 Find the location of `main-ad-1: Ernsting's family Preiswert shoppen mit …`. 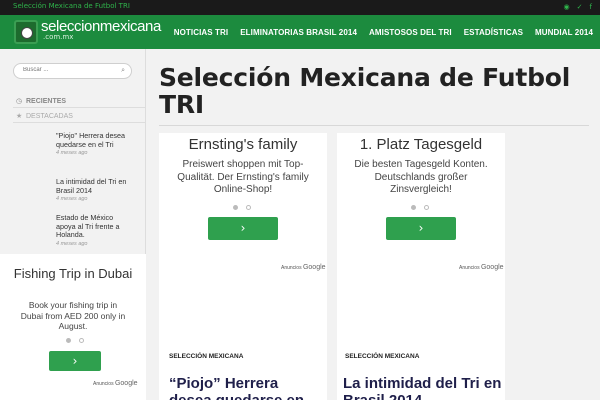

main-ad-1: Ernsting's family Preiswert shoppen mit … is located at coordinates (243, 238).